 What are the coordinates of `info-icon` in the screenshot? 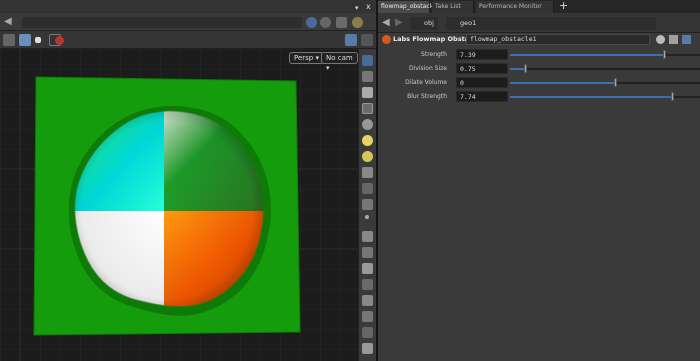 It's located at (686, 39).